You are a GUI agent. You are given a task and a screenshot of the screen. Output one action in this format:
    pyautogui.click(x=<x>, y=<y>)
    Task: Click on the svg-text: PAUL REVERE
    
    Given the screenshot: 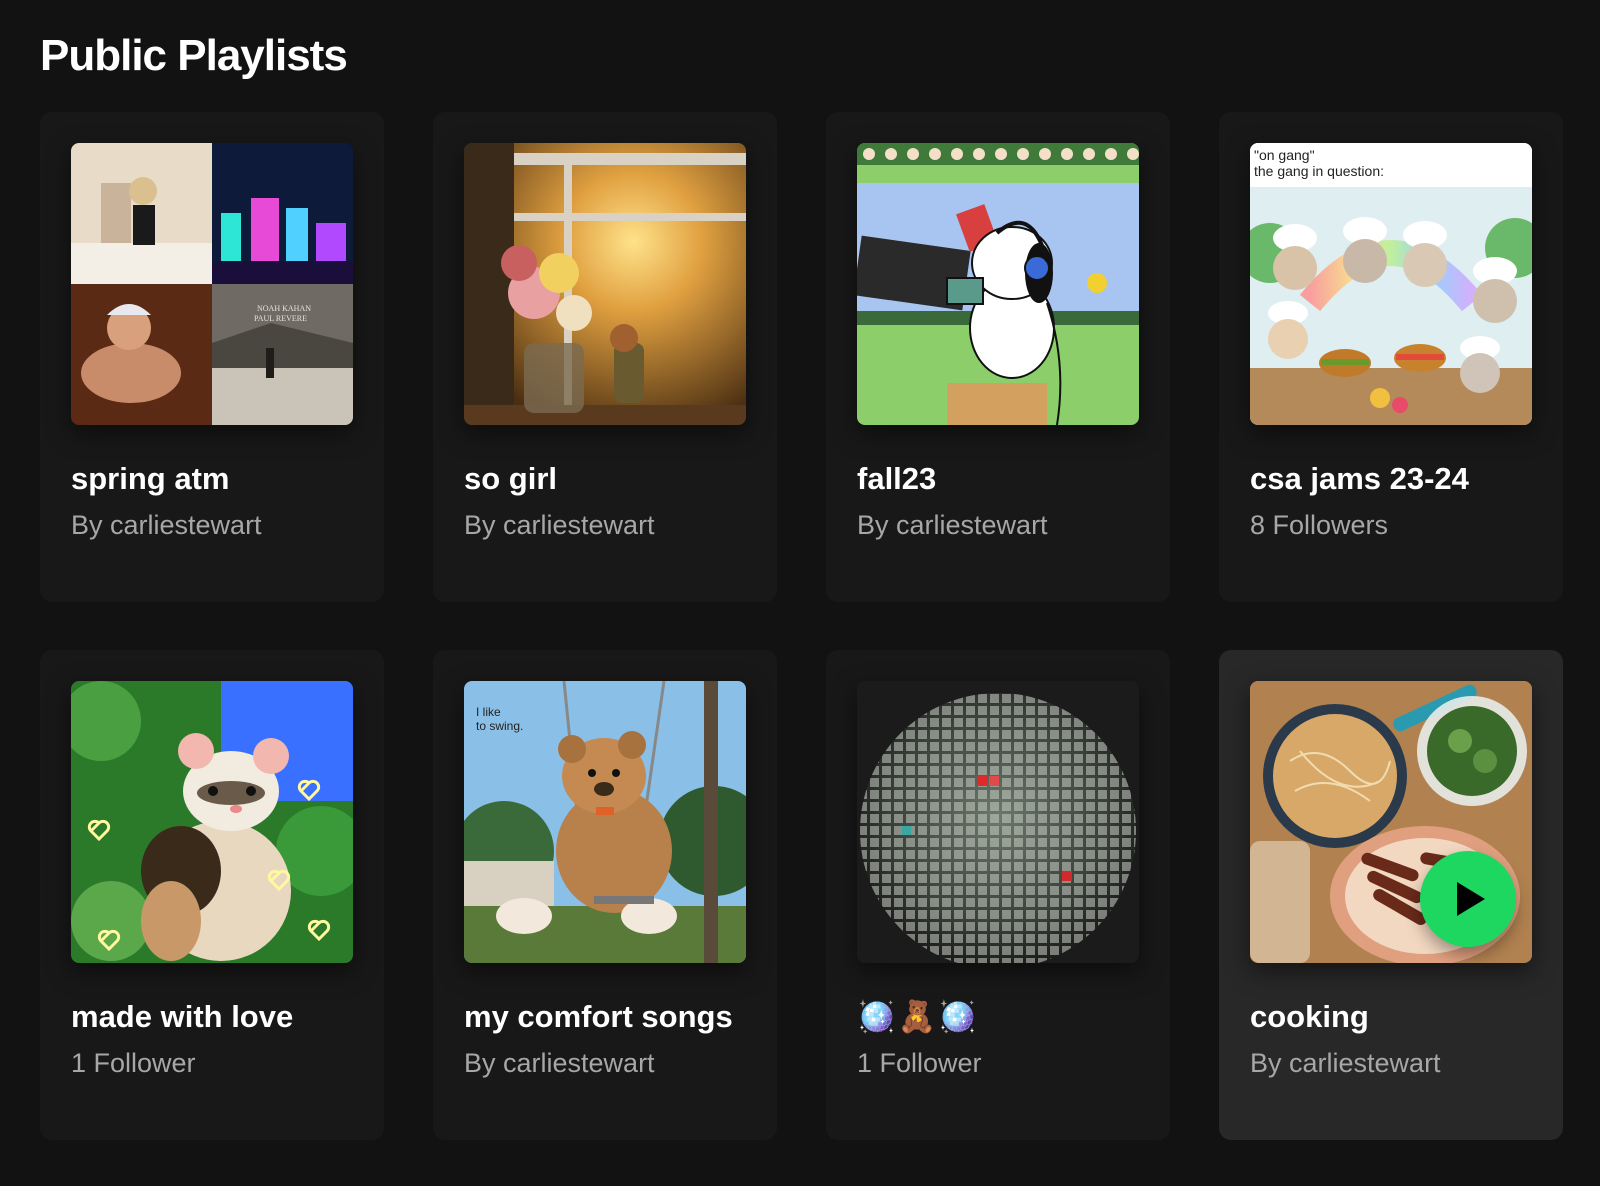 What is the action you would take?
    pyautogui.click(x=280, y=318)
    